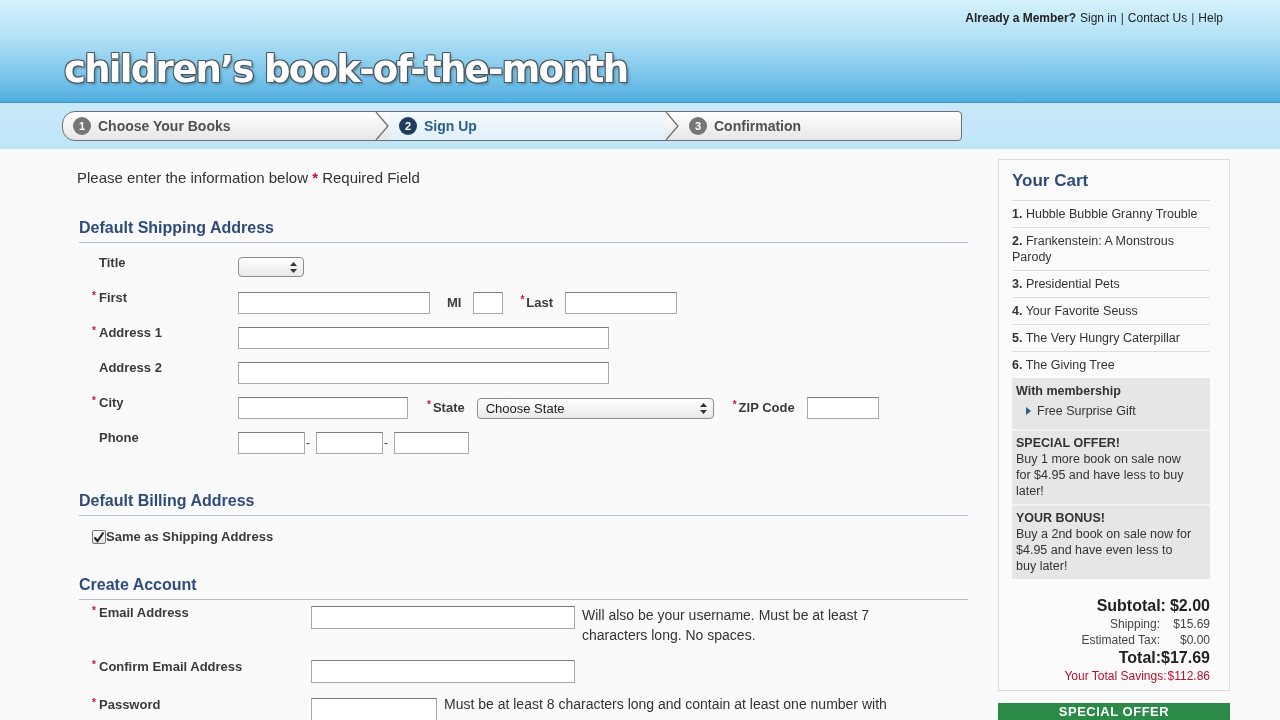 This screenshot has height=720, width=1280. I want to click on section-heading: Default Billing Address, so click(523, 503).